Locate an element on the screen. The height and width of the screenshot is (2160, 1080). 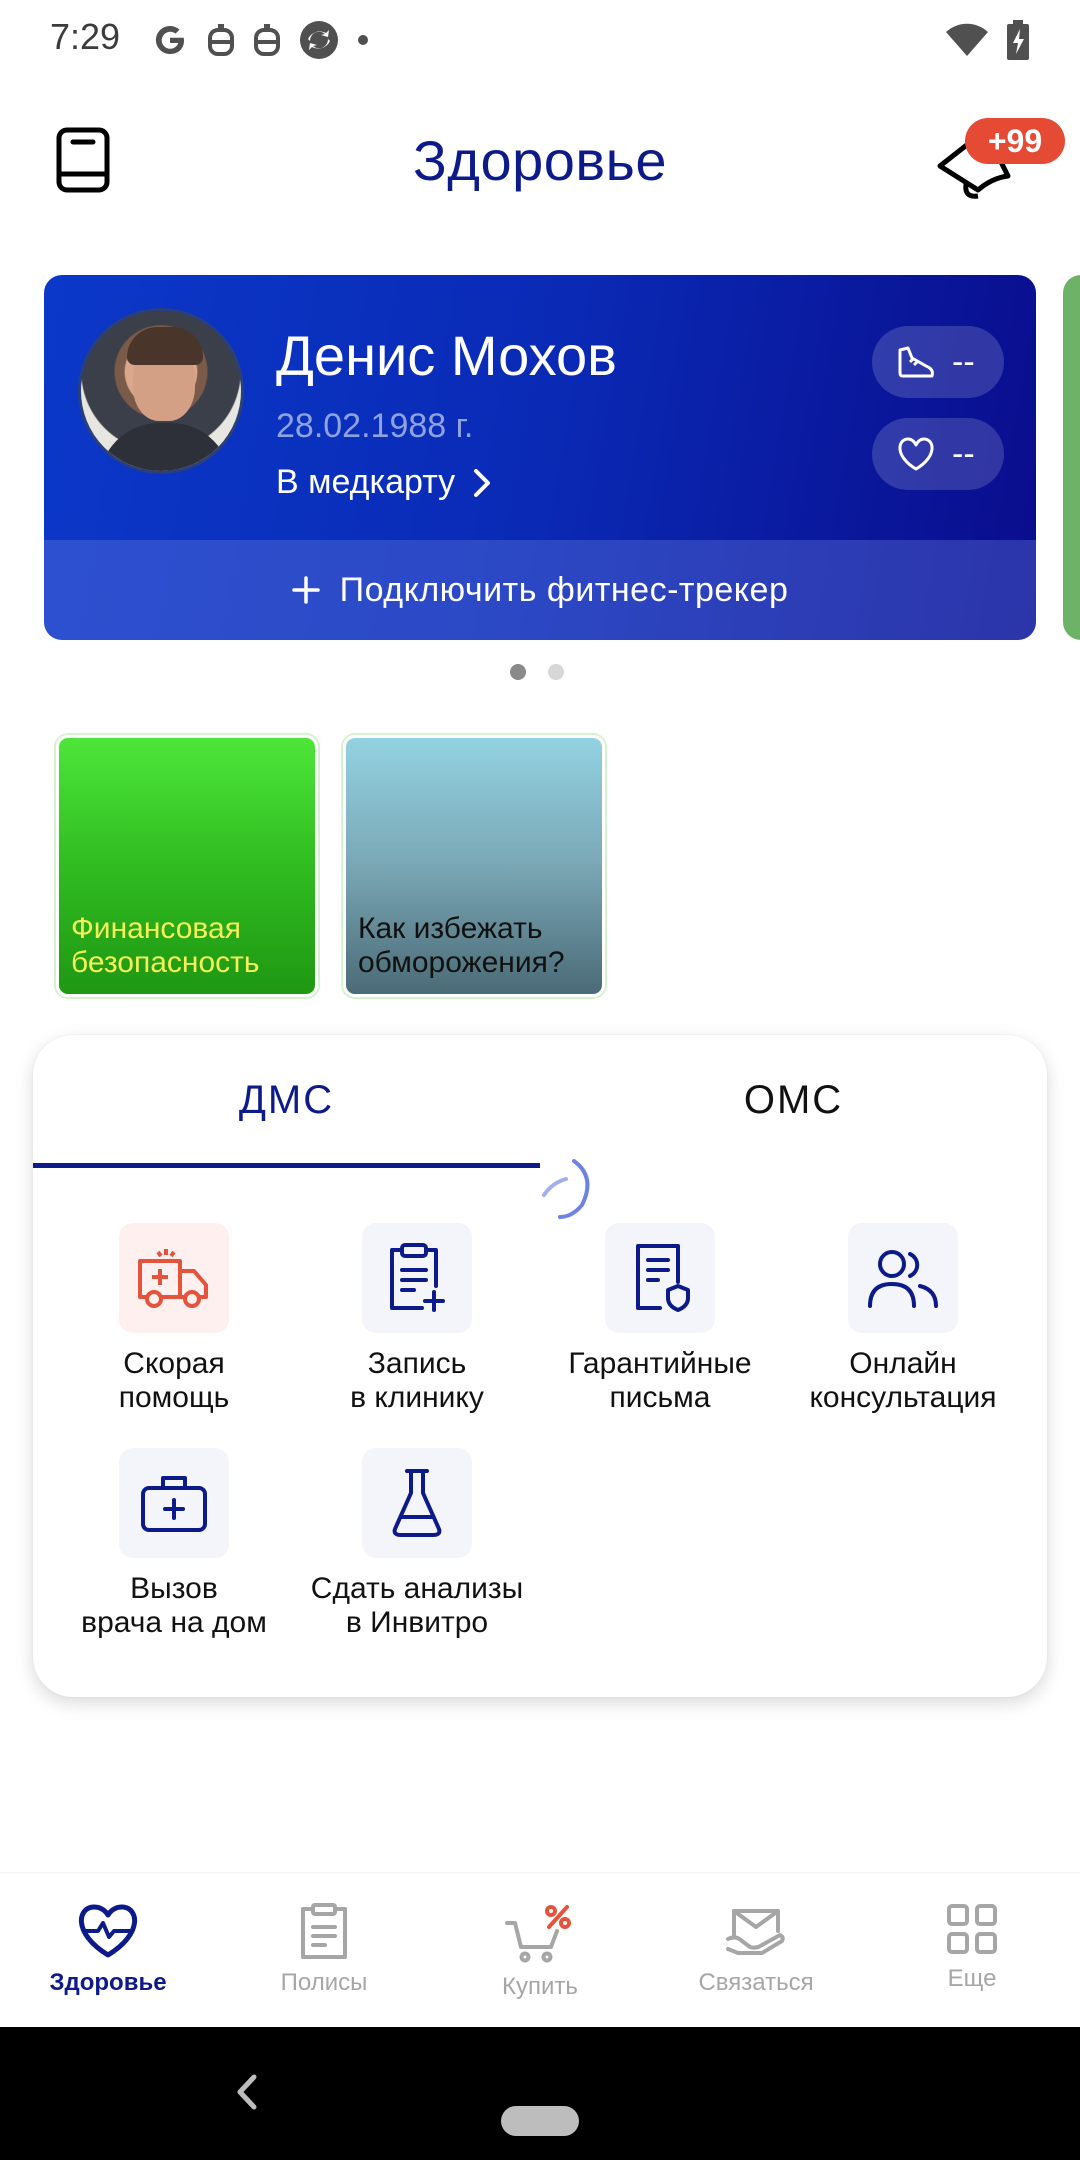
status-time: 7:29 is located at coordinates (85, 36).